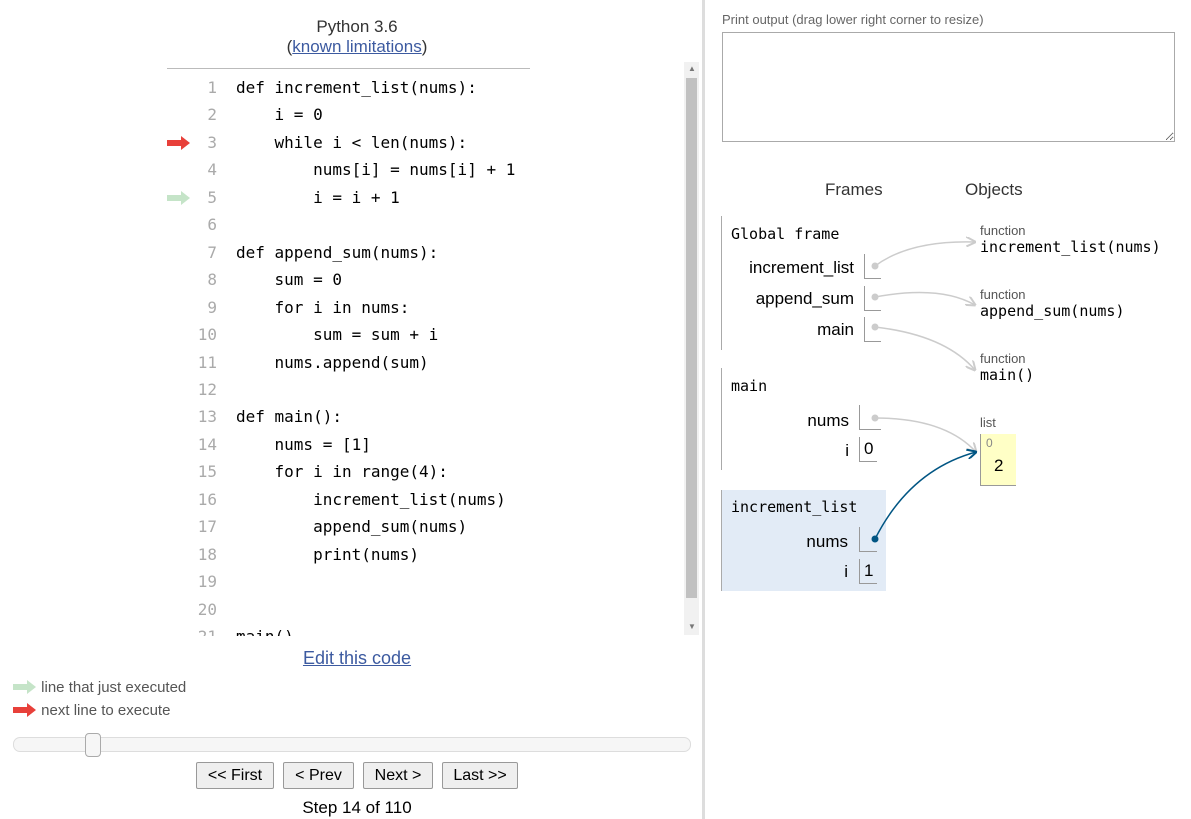  Describe the element at coordinates (924, 433) in the screenshot. I see `arrow-main-nums` at that location.